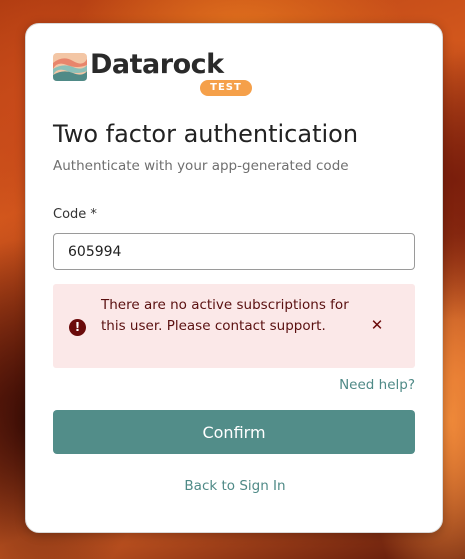  I want to click on error-icon: !, so click(77, 327).